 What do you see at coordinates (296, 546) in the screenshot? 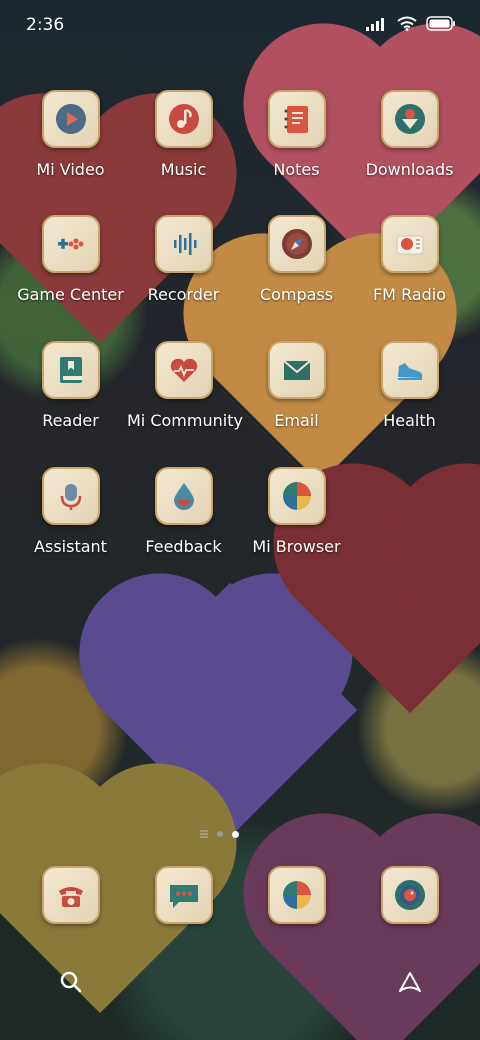
I see `app-label: Mi Browser` at bounding box center [296, 546].